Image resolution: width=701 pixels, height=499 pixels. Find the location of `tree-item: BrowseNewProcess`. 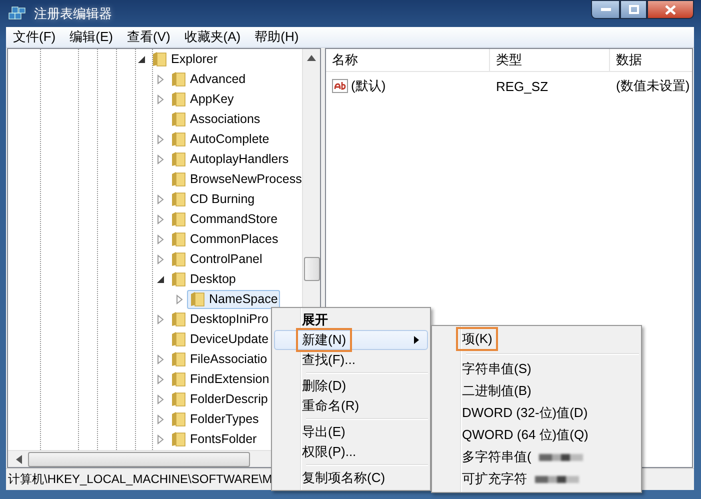

tree-item: BrowseNewProcess is located at coordinates (235, 179).